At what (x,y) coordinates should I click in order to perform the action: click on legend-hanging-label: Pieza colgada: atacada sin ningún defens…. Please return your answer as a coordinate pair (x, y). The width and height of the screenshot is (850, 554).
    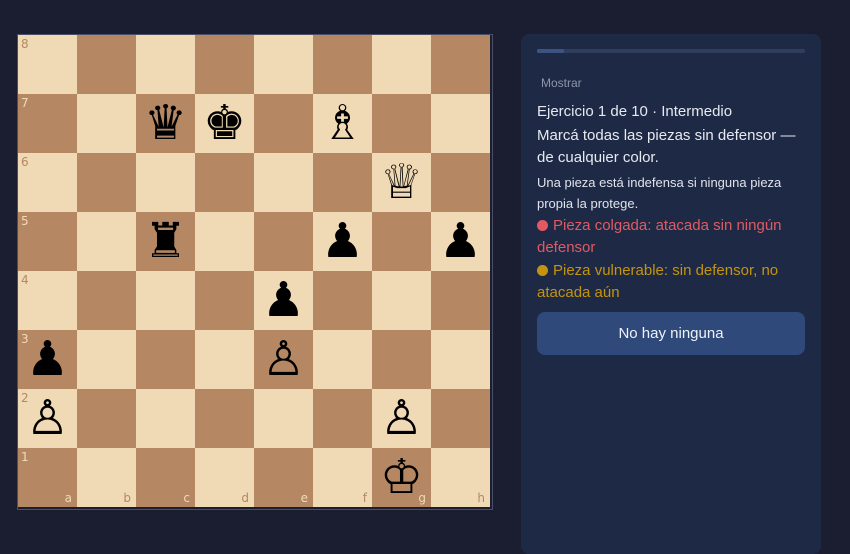
    Looking at the image, I should click on (659, 236).